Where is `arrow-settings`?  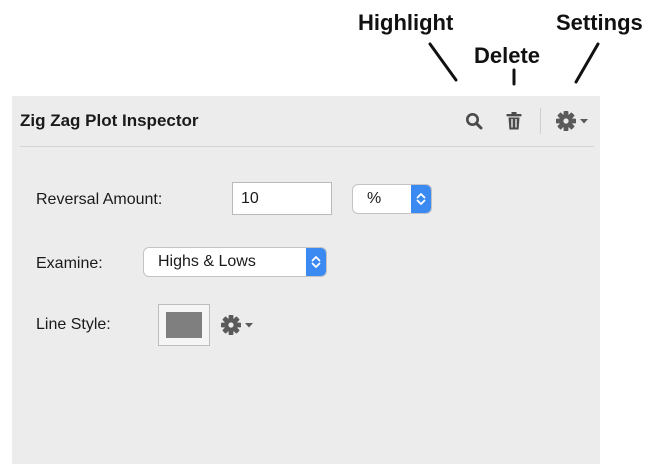 arrow-settings is located at coordinates (587, 63).